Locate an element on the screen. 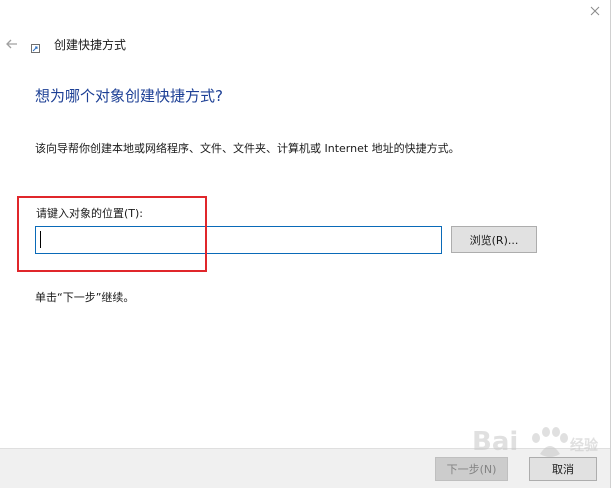 The width and height of the screenshot is (611, 488). continue-hint: 单击“下一步”继续。 is located at coordinates (85, 297).